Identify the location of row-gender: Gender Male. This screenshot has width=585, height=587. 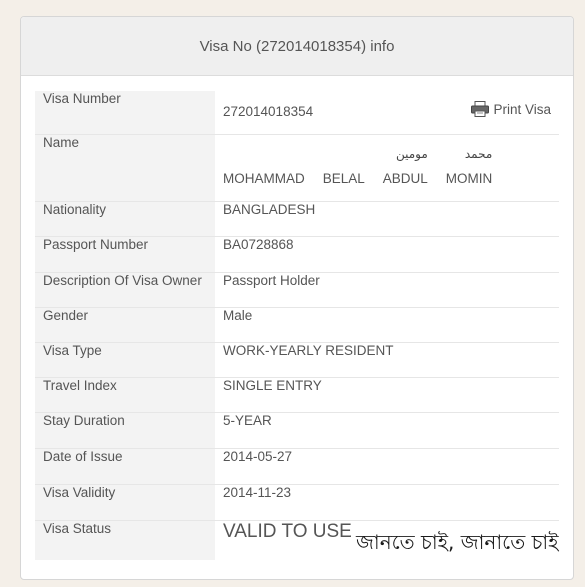
(297, 324).